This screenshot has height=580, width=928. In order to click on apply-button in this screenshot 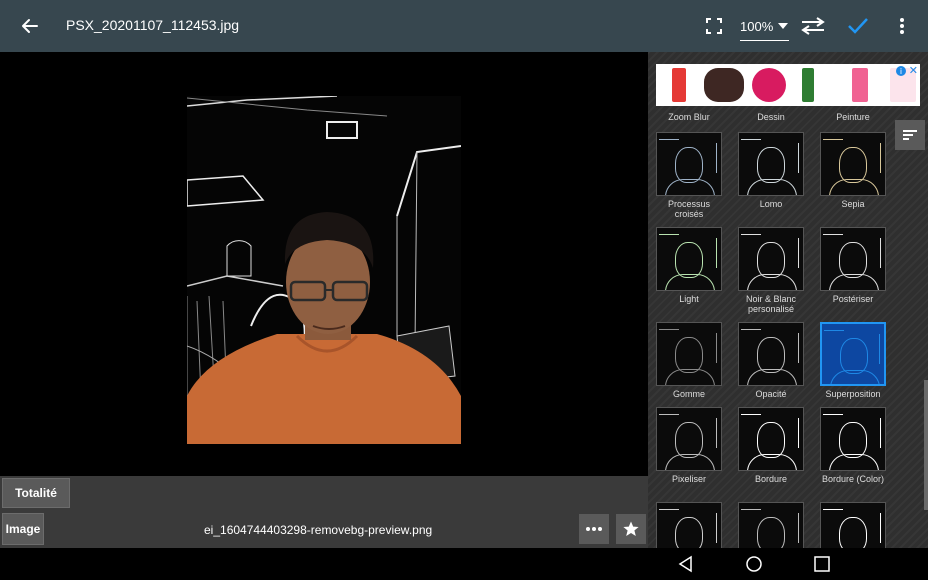, I will do `click(858, 26)`.